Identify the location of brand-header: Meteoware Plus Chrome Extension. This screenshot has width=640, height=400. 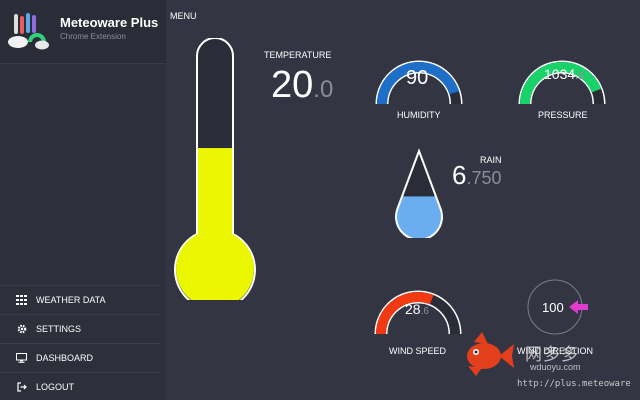
(83, 32).